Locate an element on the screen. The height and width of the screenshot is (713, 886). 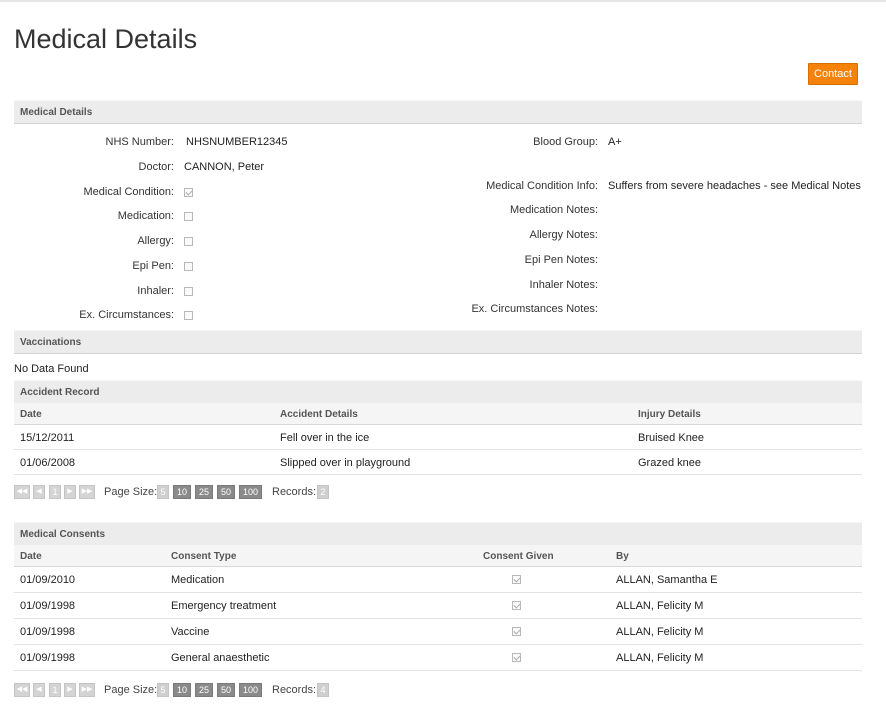
accident-record-header: Accident Record is located at coordinates (438, 392).